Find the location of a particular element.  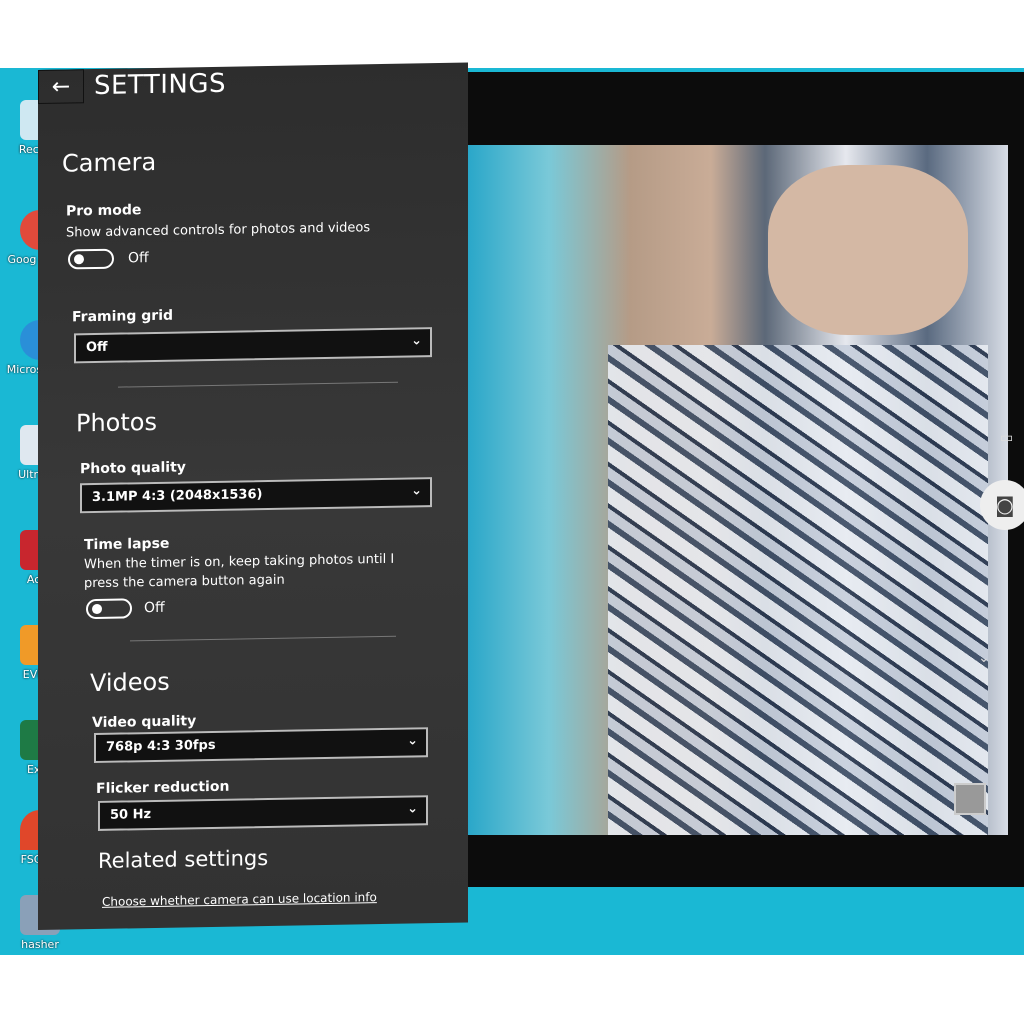

framing-grid-label: Framing grid is located at coordinates (123, 316).